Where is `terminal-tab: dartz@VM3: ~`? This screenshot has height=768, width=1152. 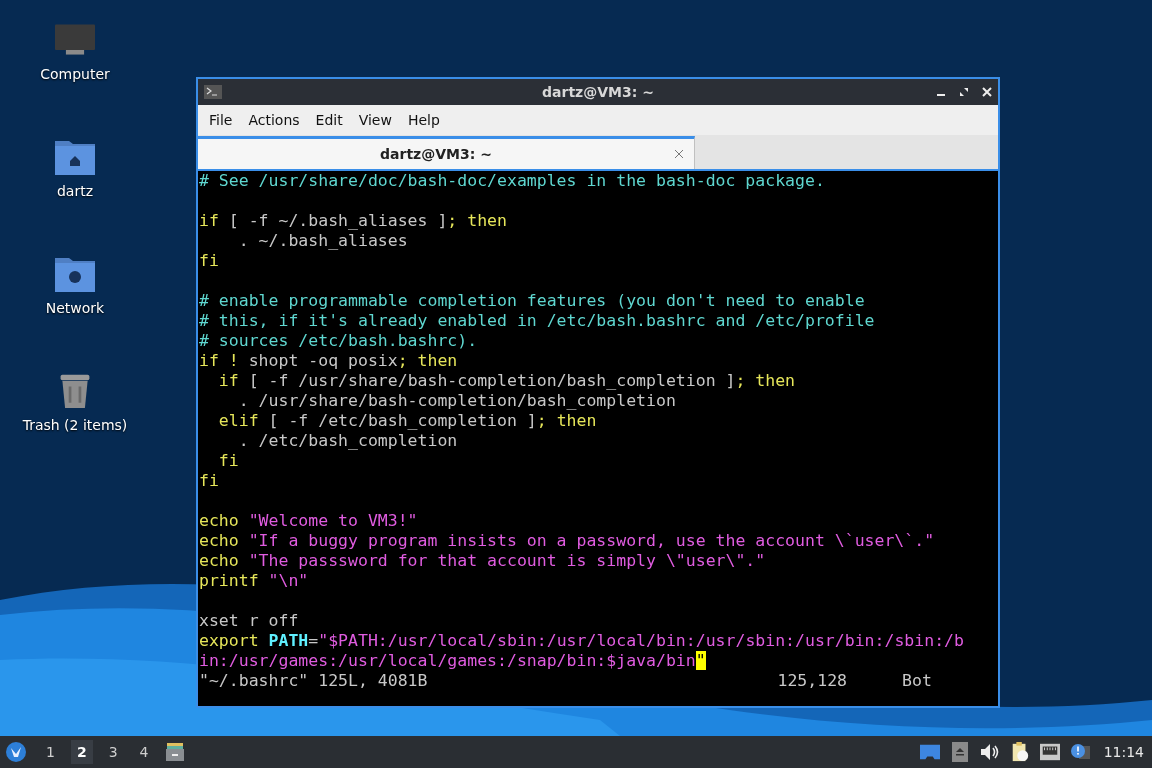 terminal-tab: dartz@VM3: ~ is located at coordinates (446, 152).